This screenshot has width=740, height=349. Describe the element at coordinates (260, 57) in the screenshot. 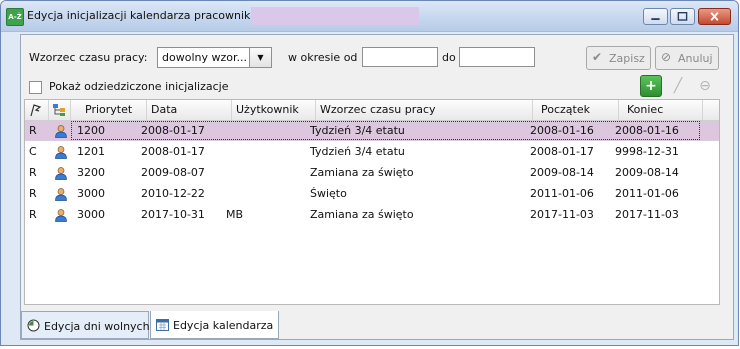

I see `chevron-down-icon: ▼` at that location.